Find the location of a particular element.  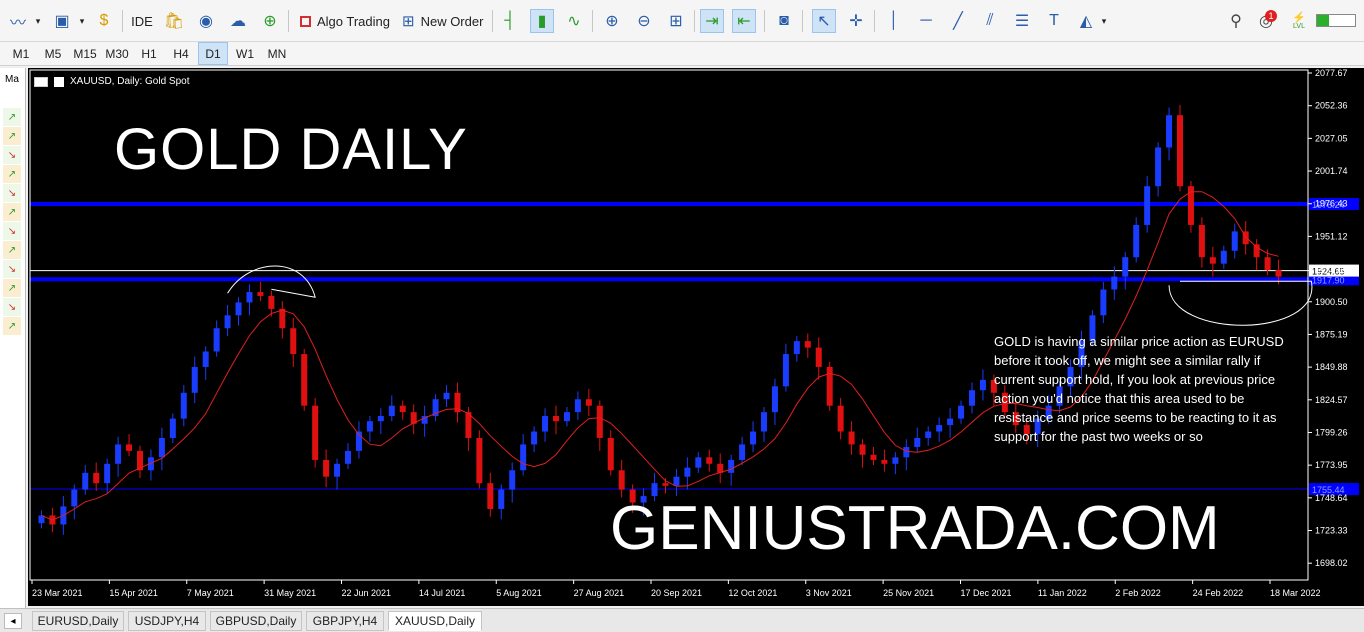

tf-h1: H1 is located at coordinates (149, 53).